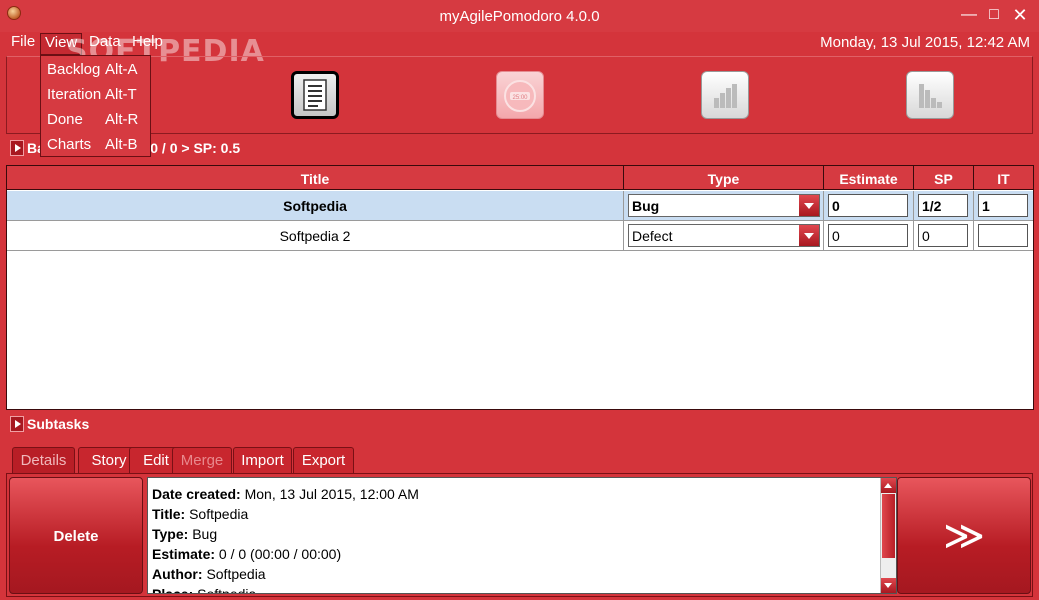 This screenshot has height=600, width=1039. Describe the element at coordinates (170, 534) in the screenshot. I see `detail-key: Type:` at that location.